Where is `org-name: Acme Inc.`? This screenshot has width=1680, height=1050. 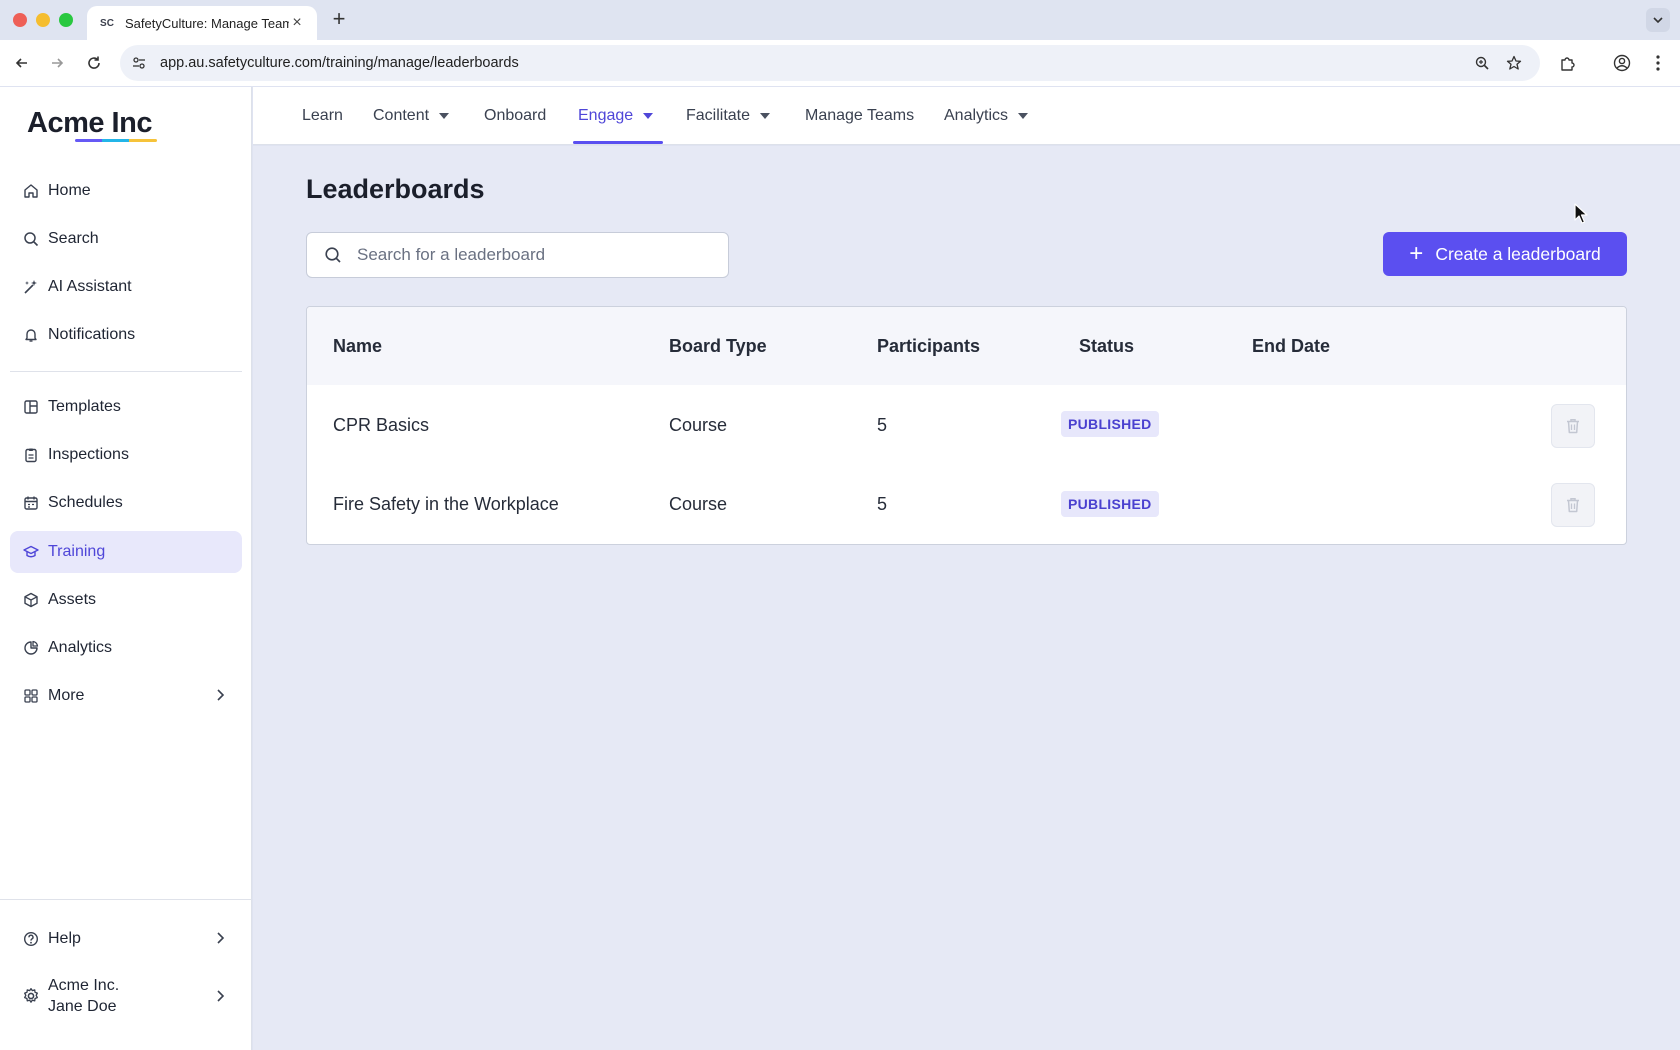 org-name: Acme Inc. is located at coordinates (84, 985).